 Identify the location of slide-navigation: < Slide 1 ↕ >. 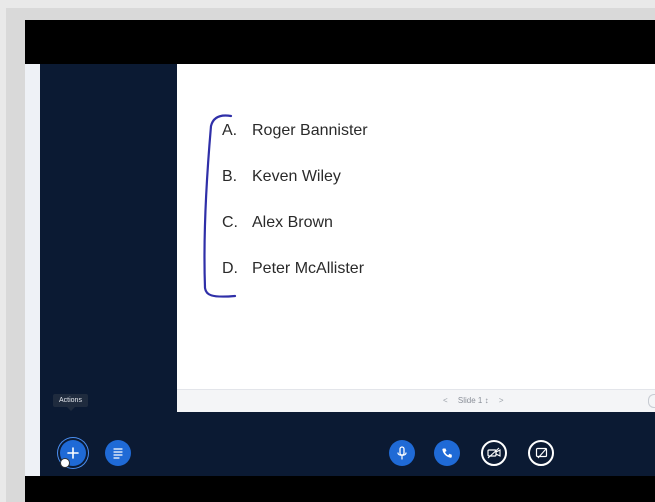
(473, 400).